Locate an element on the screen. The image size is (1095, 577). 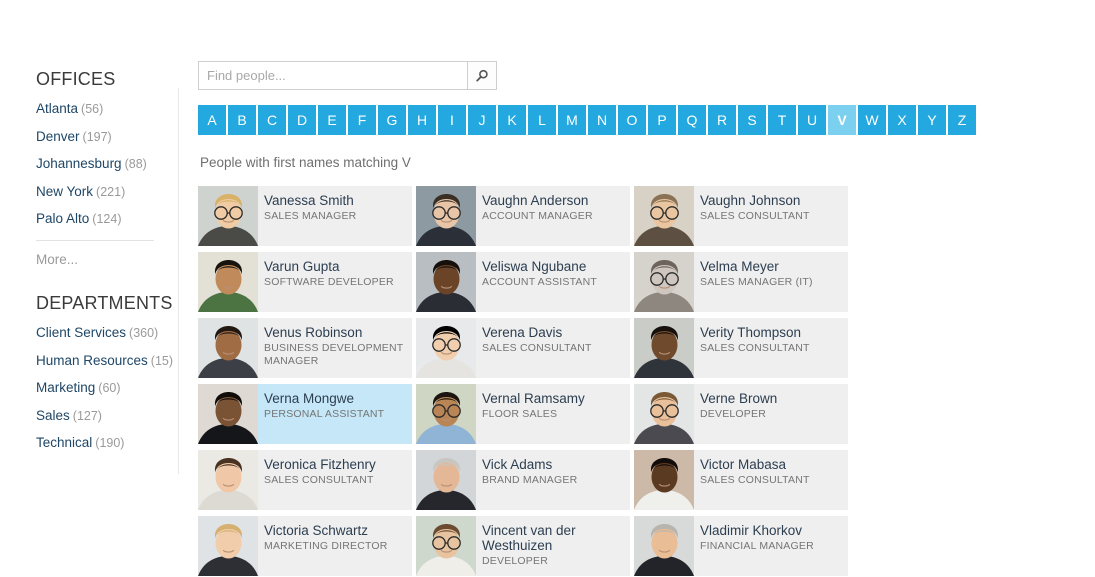
person-job-title: FLOOR SALES is located at coordinates (520, 414).